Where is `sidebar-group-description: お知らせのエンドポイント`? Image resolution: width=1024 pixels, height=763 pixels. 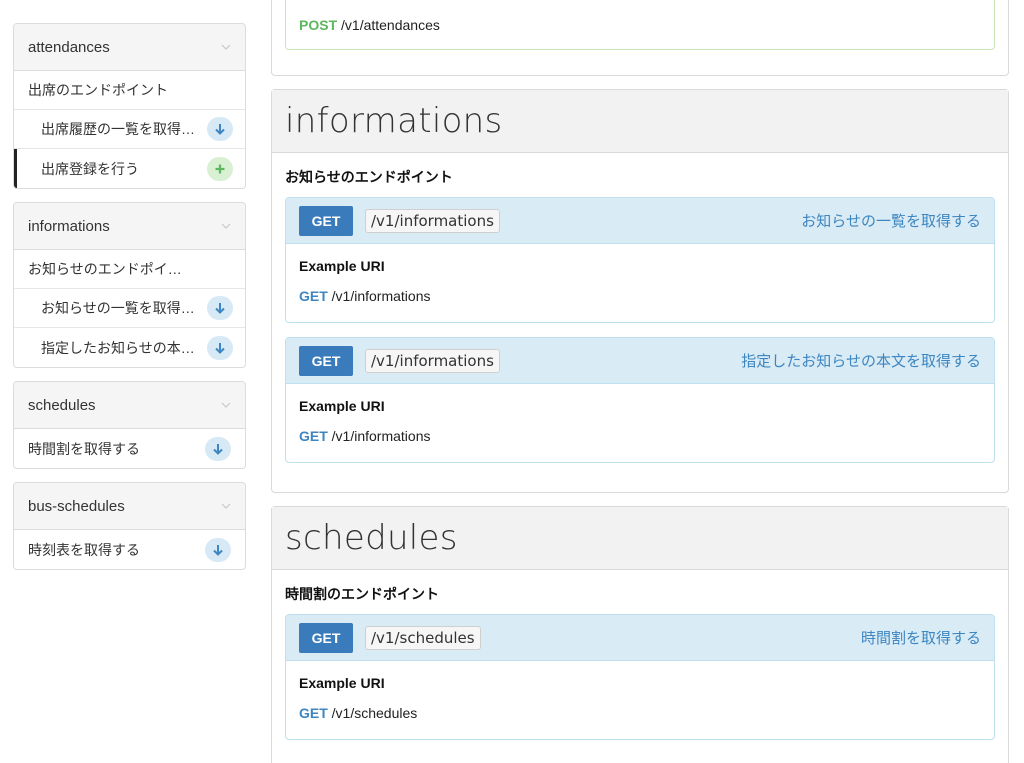
sidebar-group-description: お知らせのエンドポイント is located at coordinates (129, 269).